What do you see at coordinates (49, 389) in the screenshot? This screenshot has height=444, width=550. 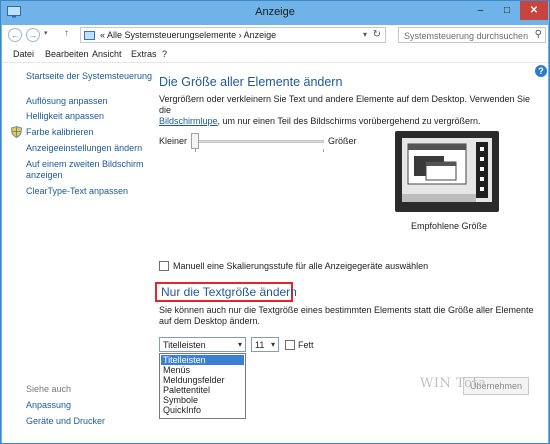 I see `see-also-heading: Siehe auch` at bounding box center [49, 389].